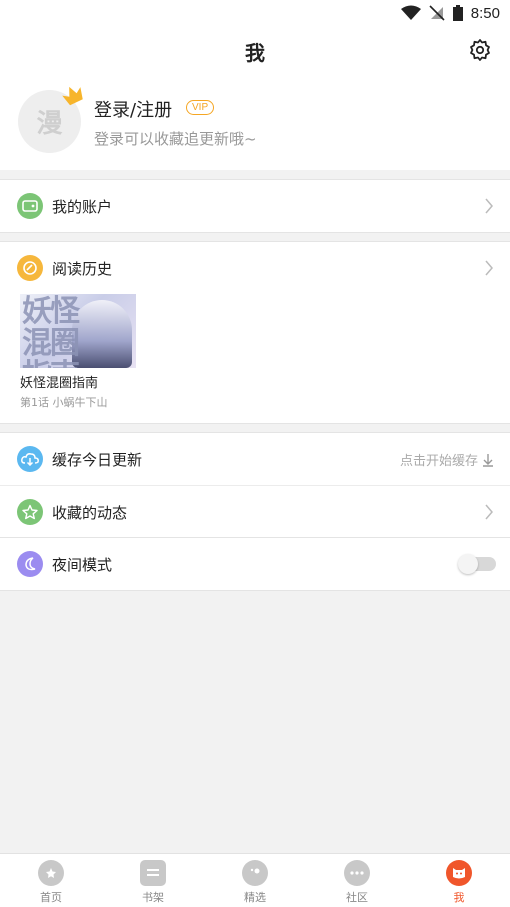  Describe the element at coordinates (30, 512) in the screenshot. I see `star-icon` at that location.